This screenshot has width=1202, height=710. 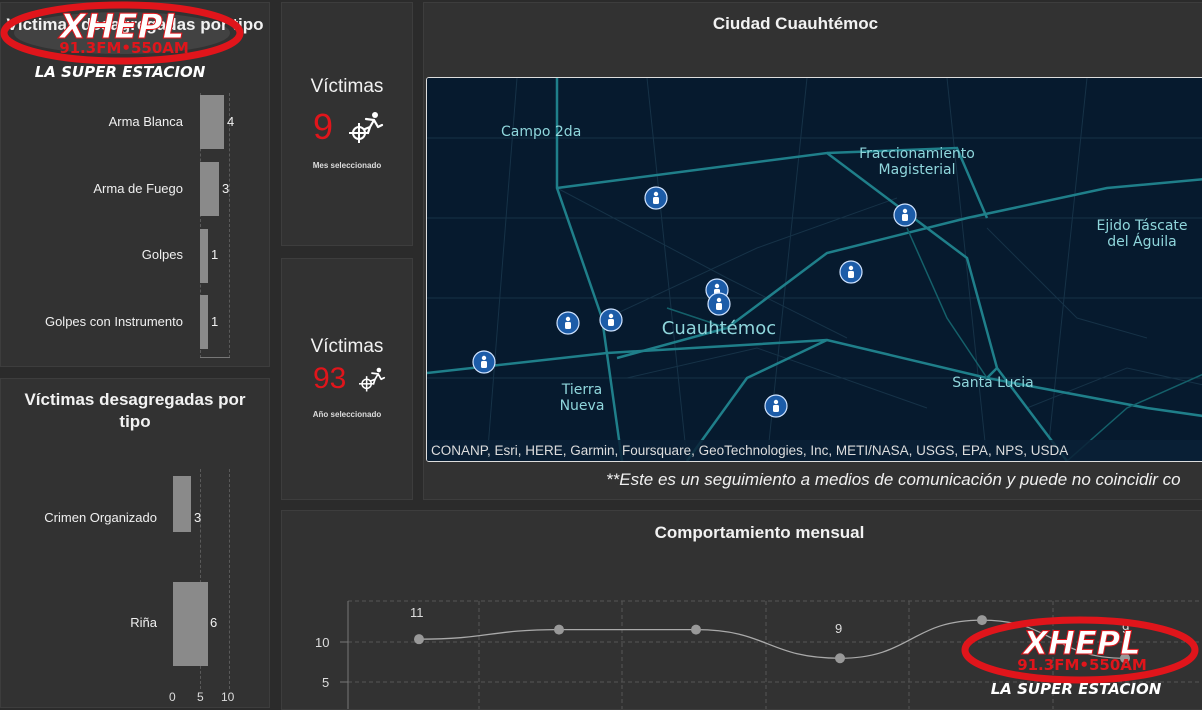 What do you see at coordinates (326, 682) in the screenshot?
I see `y-tick: 5` at bounding box center [326, 682].